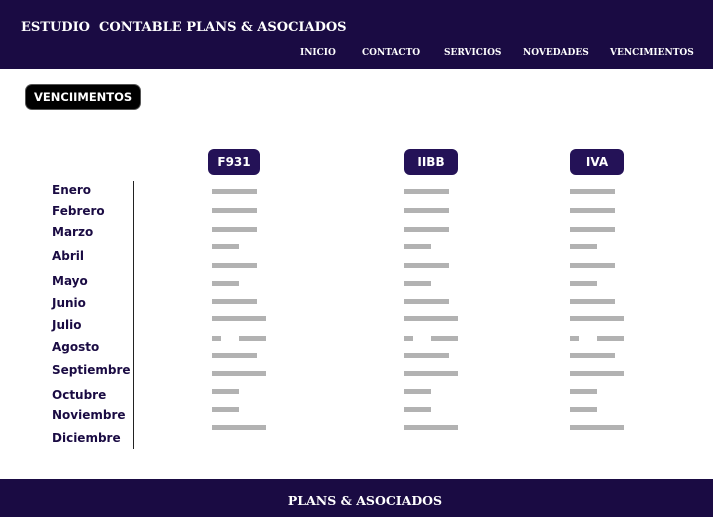  I want to click on month-enero: Enero, so click(72, 190).